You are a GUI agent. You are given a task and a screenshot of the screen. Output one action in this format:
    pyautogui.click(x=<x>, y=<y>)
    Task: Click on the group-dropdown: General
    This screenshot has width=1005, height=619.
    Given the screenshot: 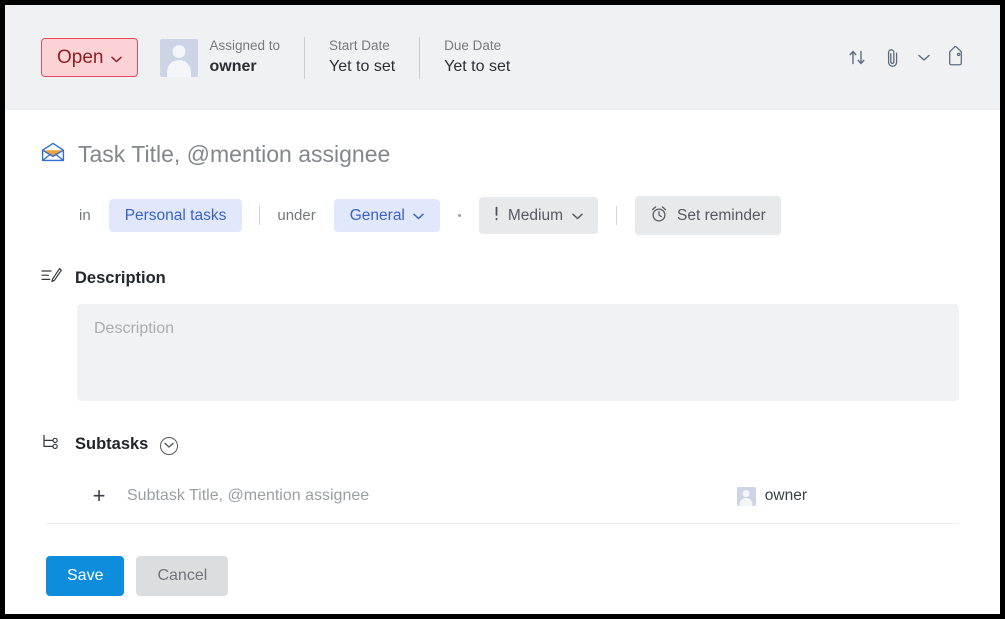 What is the action you would take?
    pyautogui.click(x=386, y=215)
    